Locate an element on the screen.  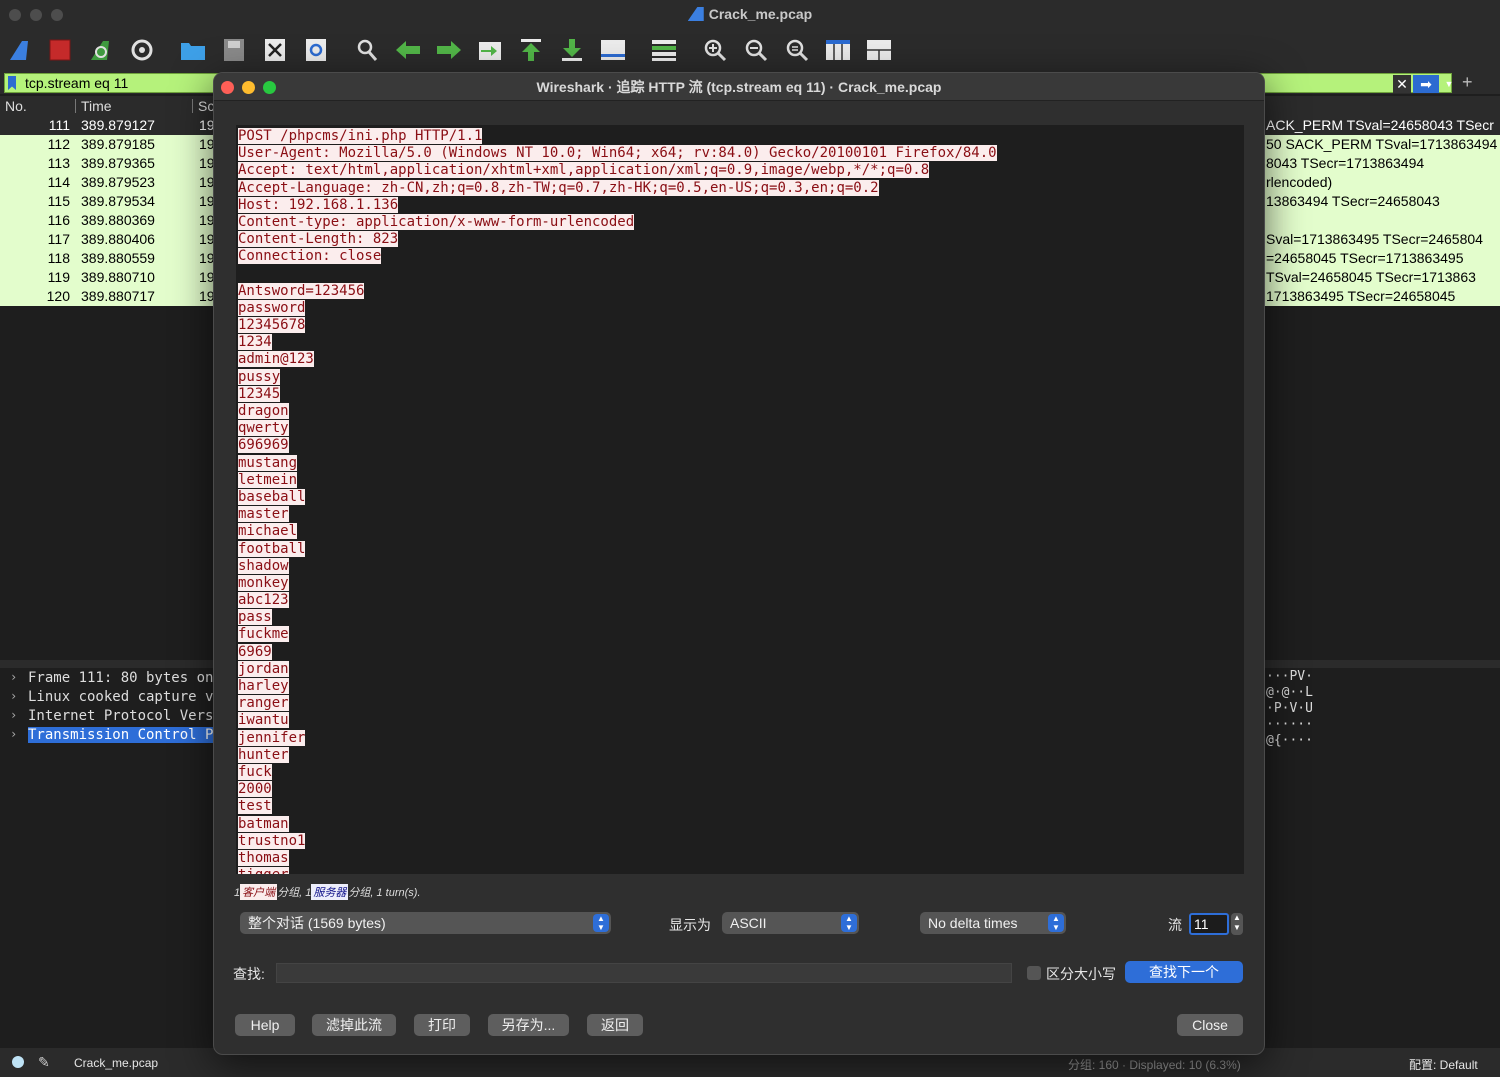
stream-line: baseball is located at coordinates (272, 496).